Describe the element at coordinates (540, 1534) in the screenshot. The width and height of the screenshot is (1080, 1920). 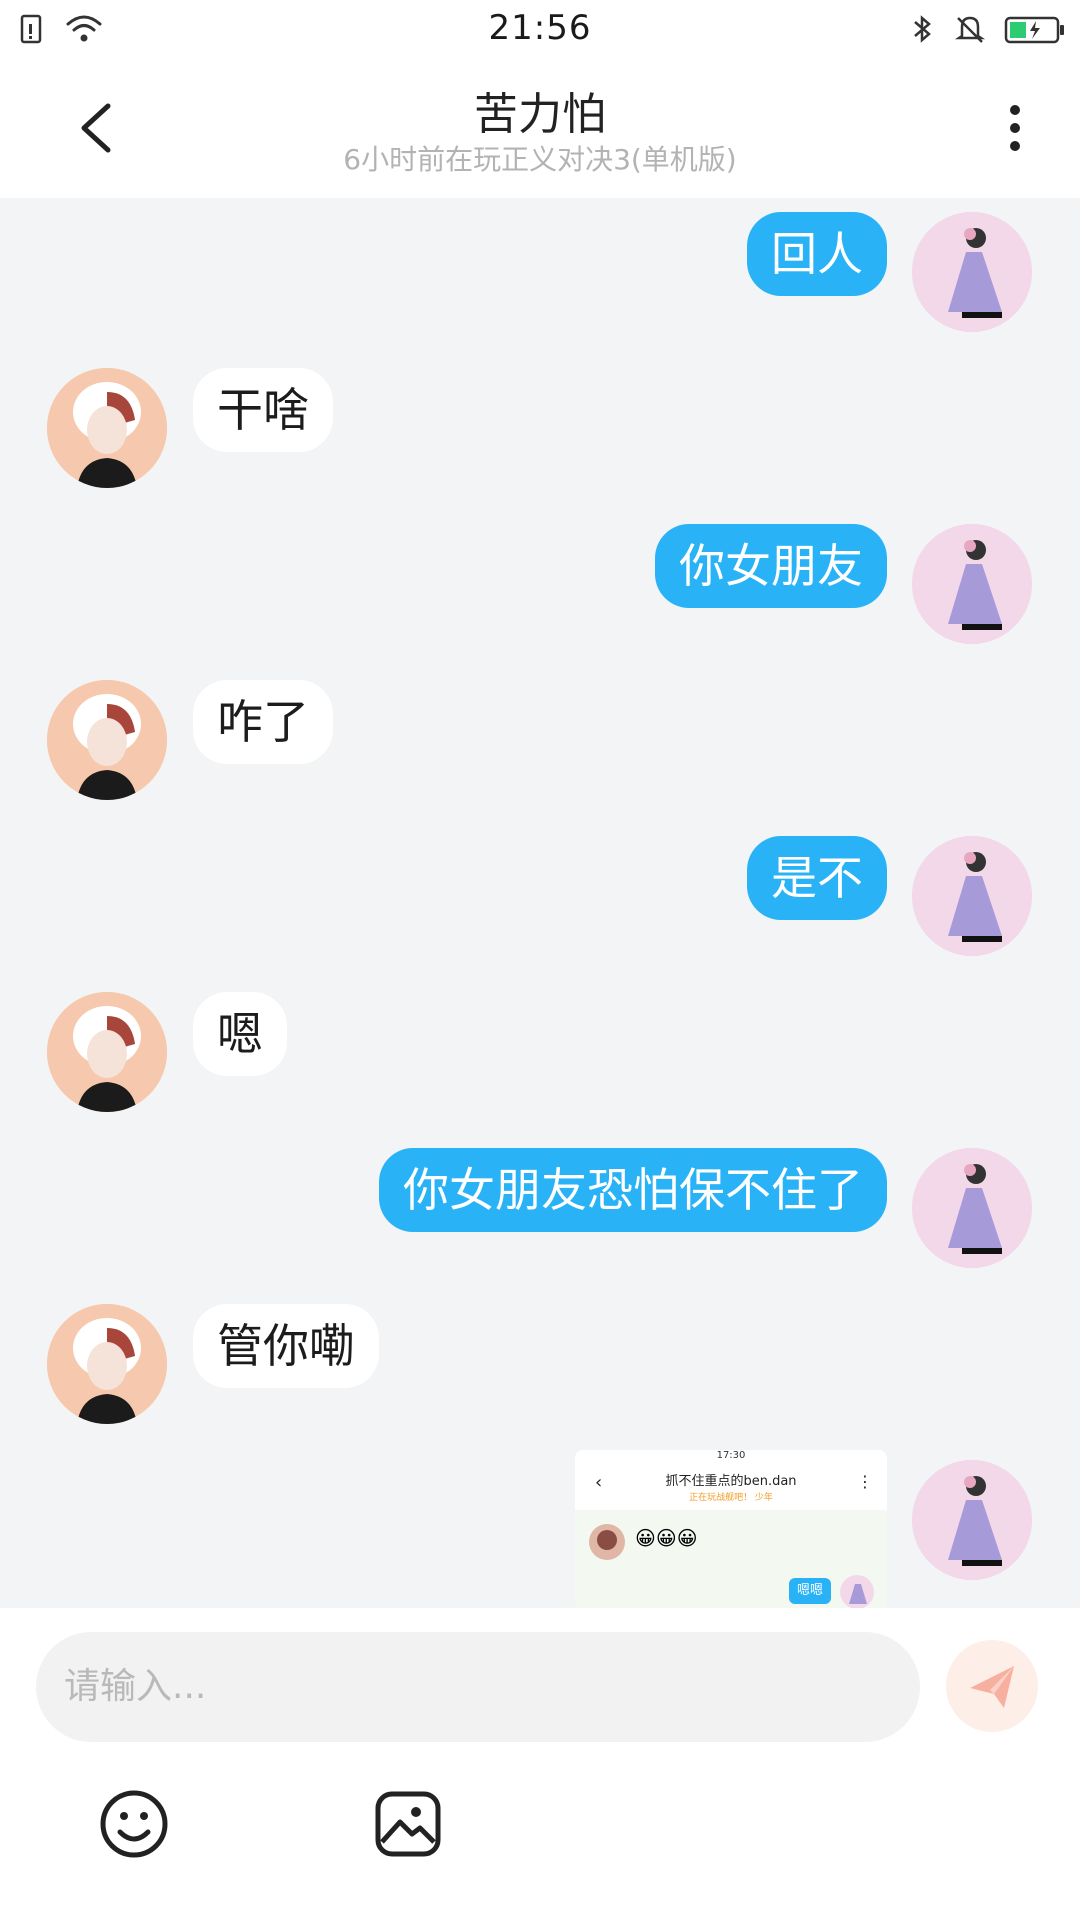
I see `message-row` at that location.